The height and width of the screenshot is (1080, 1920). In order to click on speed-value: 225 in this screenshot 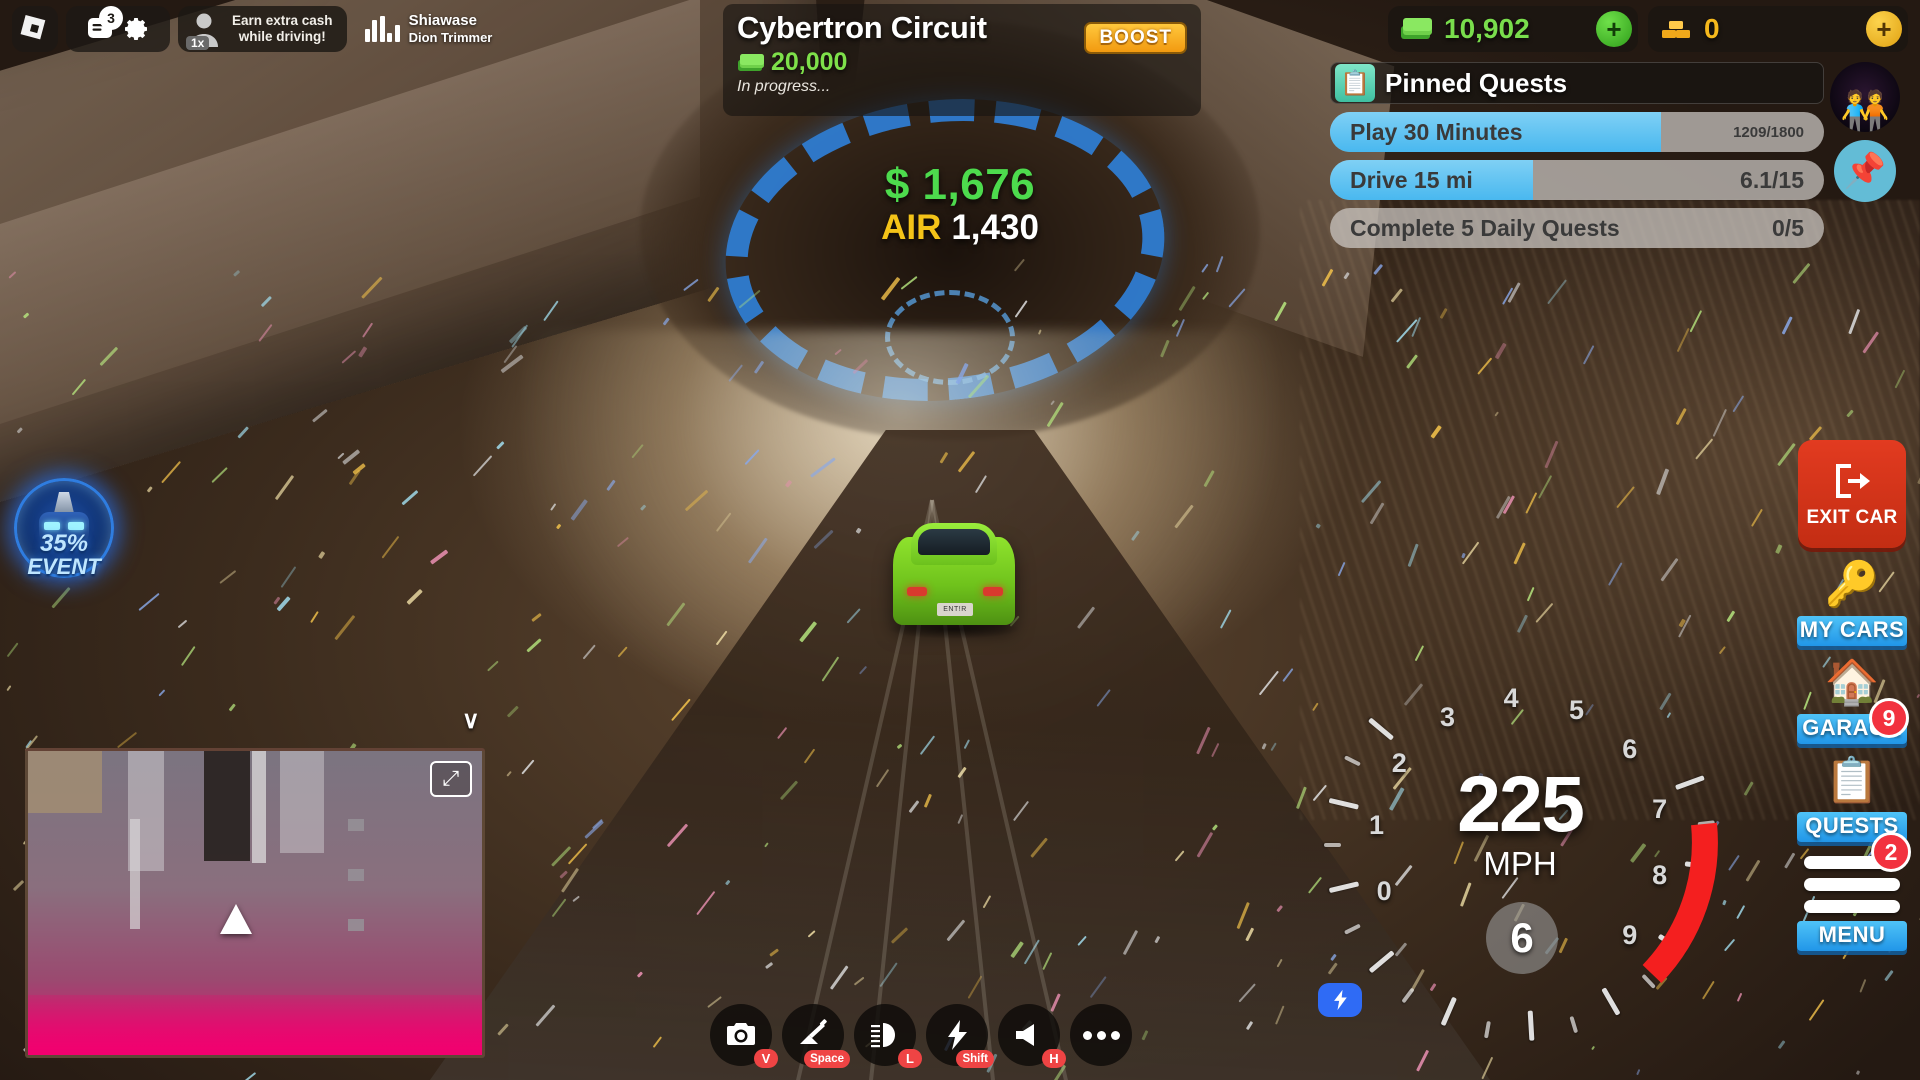, I will do `click(1521, 803)`.